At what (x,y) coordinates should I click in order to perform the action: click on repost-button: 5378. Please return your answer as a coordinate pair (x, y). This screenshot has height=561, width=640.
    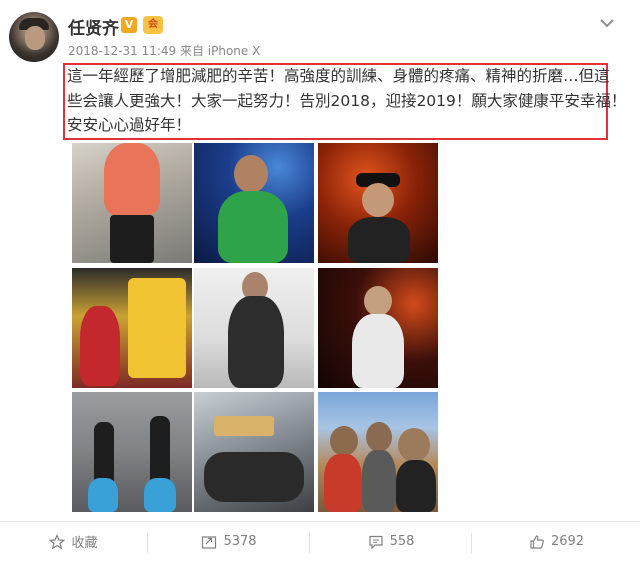
    Looking at the image, I should click on (229, 541).